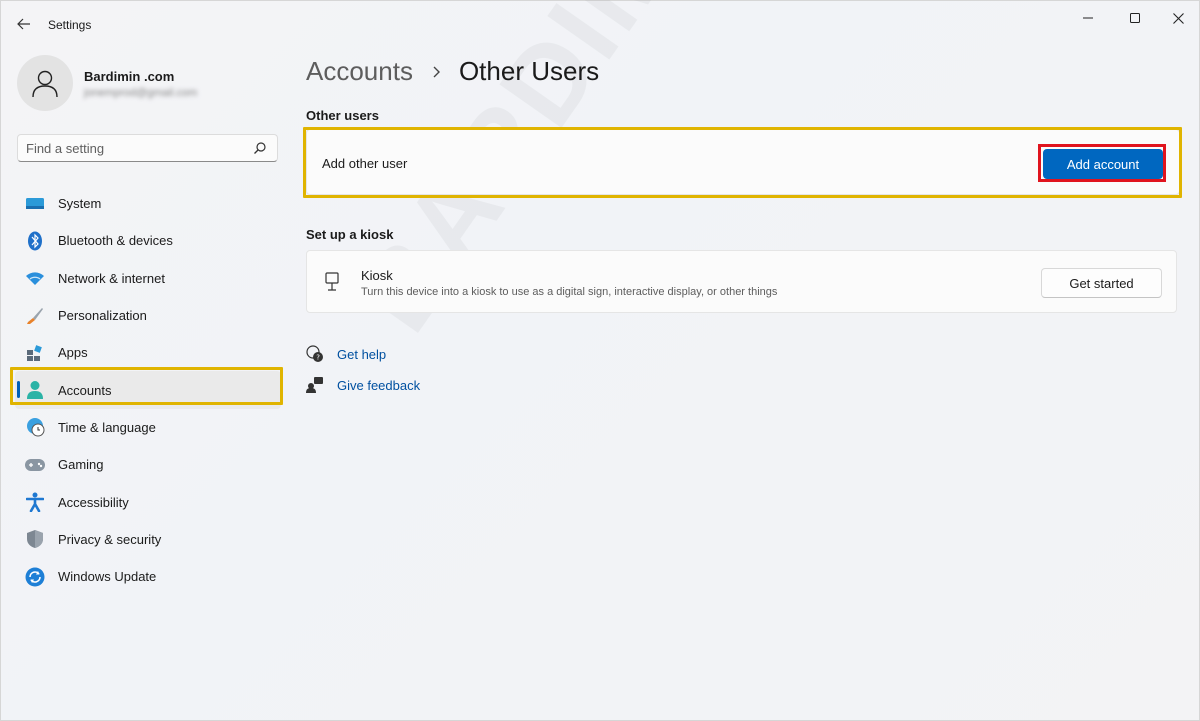 The height and width of the screenshot is (721, 1200). What do you see at coordinates (315, 354) in the screenshot?
I see `help-chat-icon: ?` at bounding box center [315, 354].